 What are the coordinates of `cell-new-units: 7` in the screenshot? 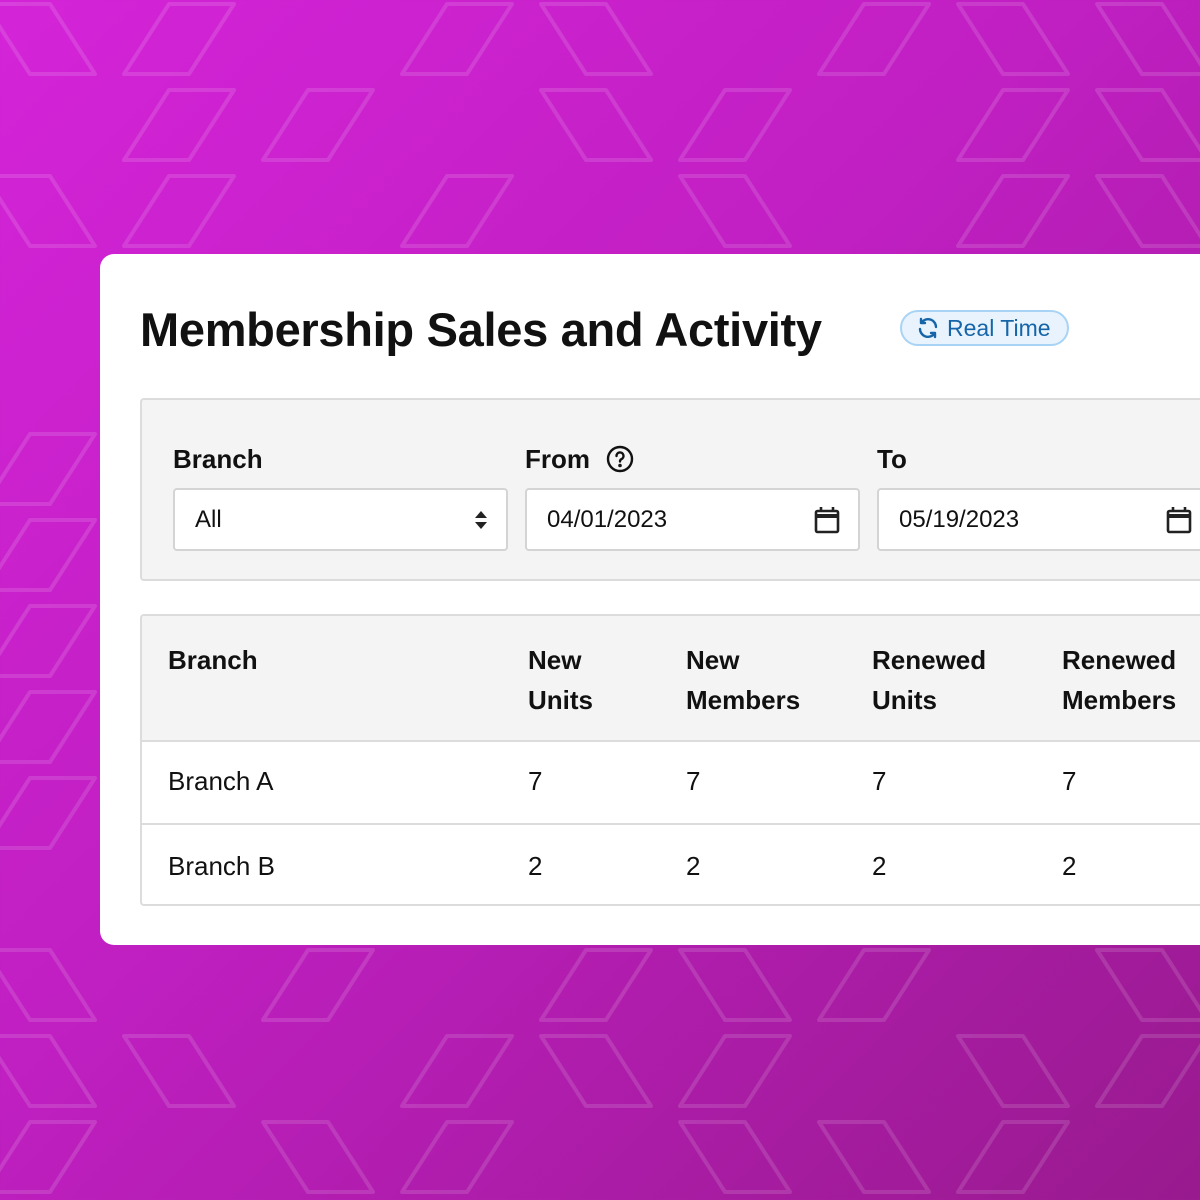 It's located at (535, 781).